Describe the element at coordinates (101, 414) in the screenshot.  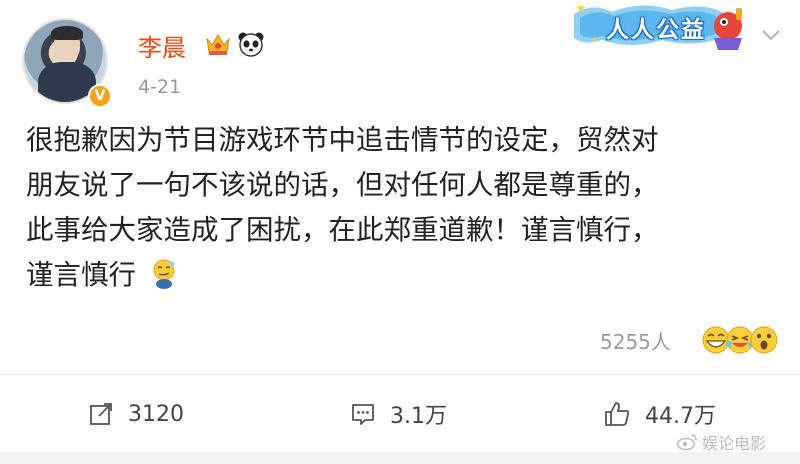
I see `repost-icon` at that location.